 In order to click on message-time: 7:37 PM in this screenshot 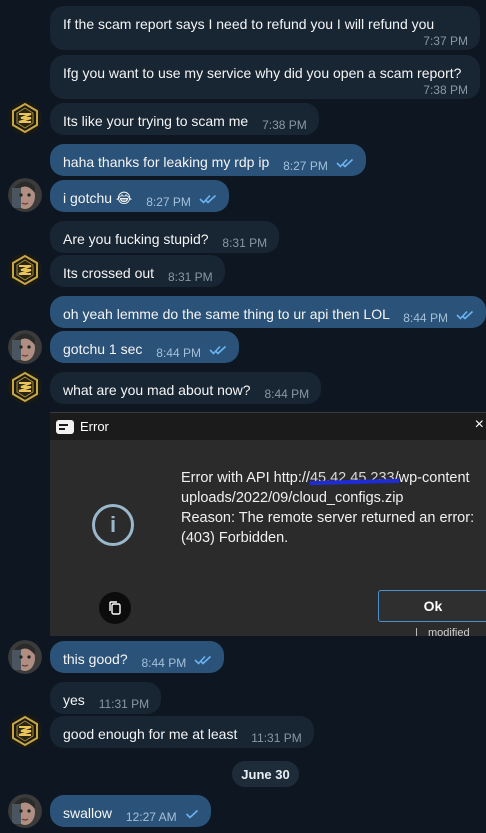, I will do `click(445, 41)`.